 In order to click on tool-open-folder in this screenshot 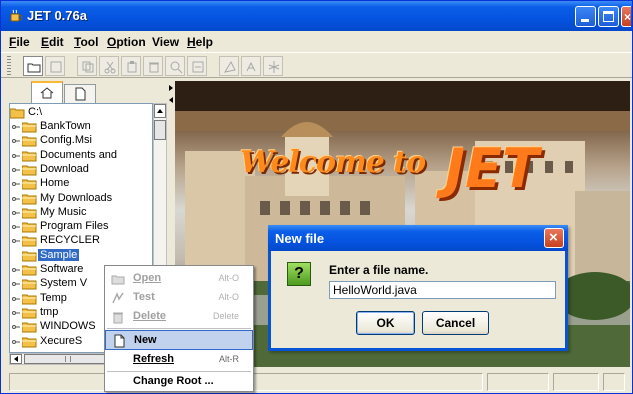, I will do `click(33, 66)`.